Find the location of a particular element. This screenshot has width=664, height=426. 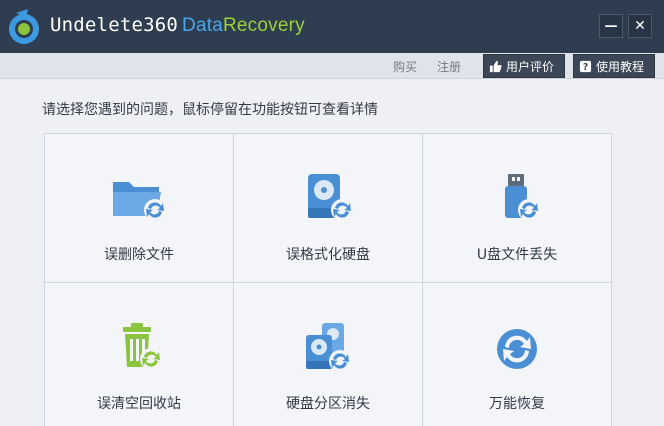

buy-link: 购买 is located at coordinates (405, 66).